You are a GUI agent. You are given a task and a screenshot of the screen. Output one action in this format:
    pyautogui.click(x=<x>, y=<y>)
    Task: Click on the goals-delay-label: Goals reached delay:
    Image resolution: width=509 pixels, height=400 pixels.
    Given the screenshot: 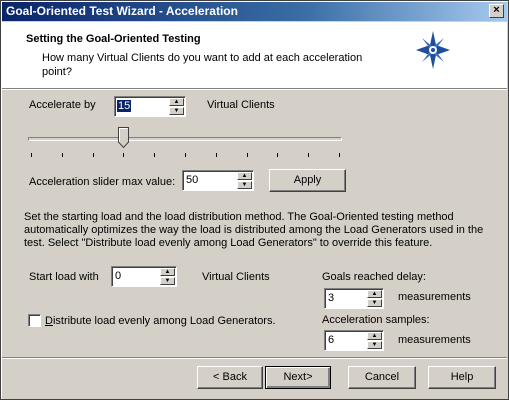 What is the action you would take?
    pyautogui.click(x=374, y=277)
    